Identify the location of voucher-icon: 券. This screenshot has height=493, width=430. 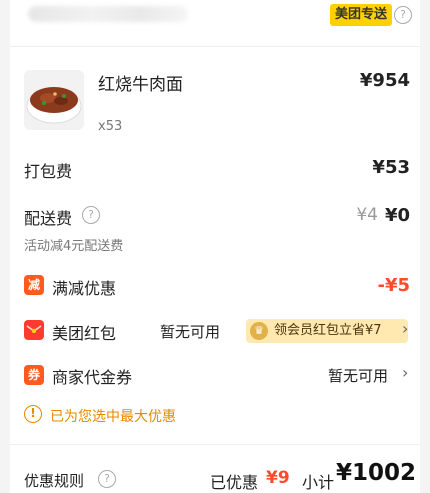
(34, 375).